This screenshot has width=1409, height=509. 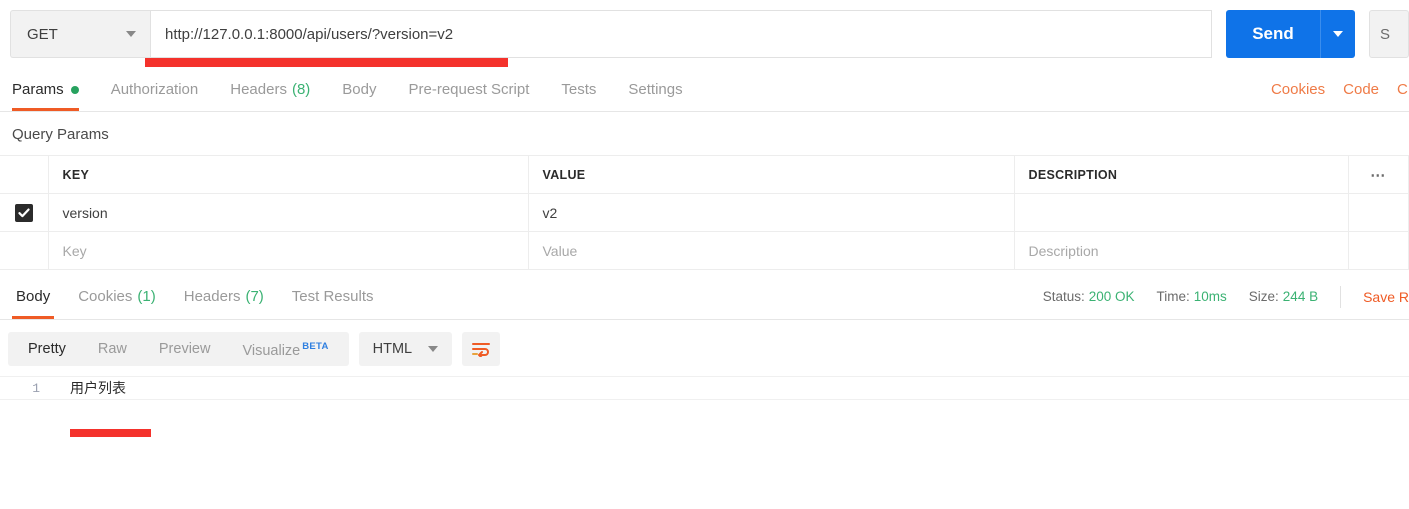 I want to click on response-tab-test-results-label: Test Results, so click(x=332, y=296).